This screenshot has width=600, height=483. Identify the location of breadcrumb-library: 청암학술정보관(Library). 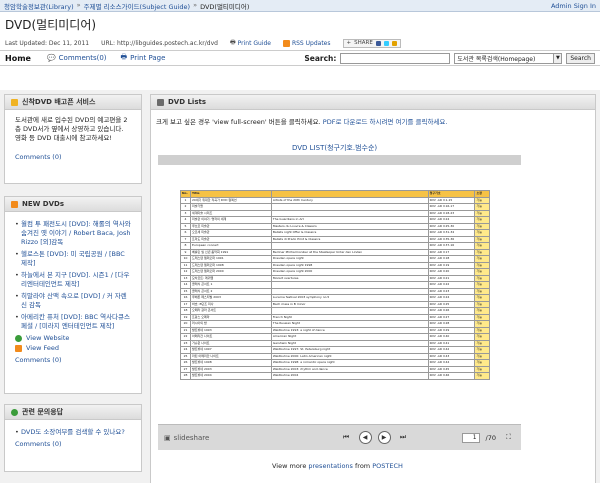
(39, 6).